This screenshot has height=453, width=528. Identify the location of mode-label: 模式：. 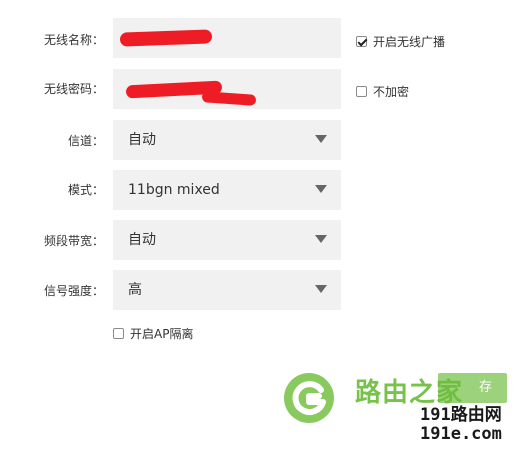
(85, 190).